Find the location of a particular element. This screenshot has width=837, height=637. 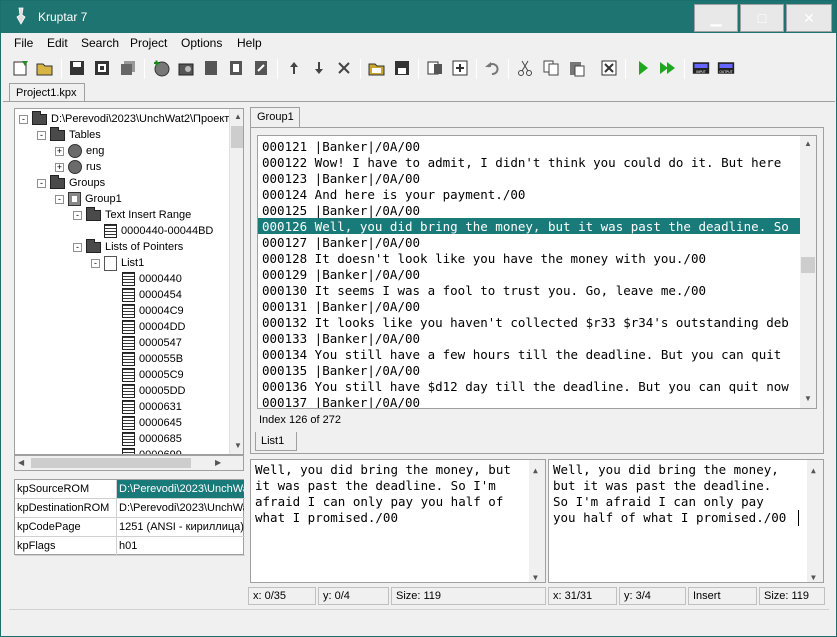

property-row: kpSourceROM D:\Perevodi\2023\UnchWat2\ is located at coordinates (130, 489).